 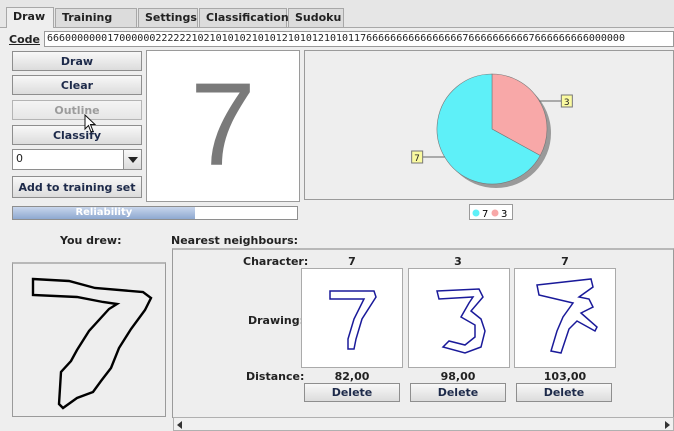 What do you see at coordinates (92, 343) in the screenshot?
I see `drawn-seven-outline` at bounding box center [92, 343].